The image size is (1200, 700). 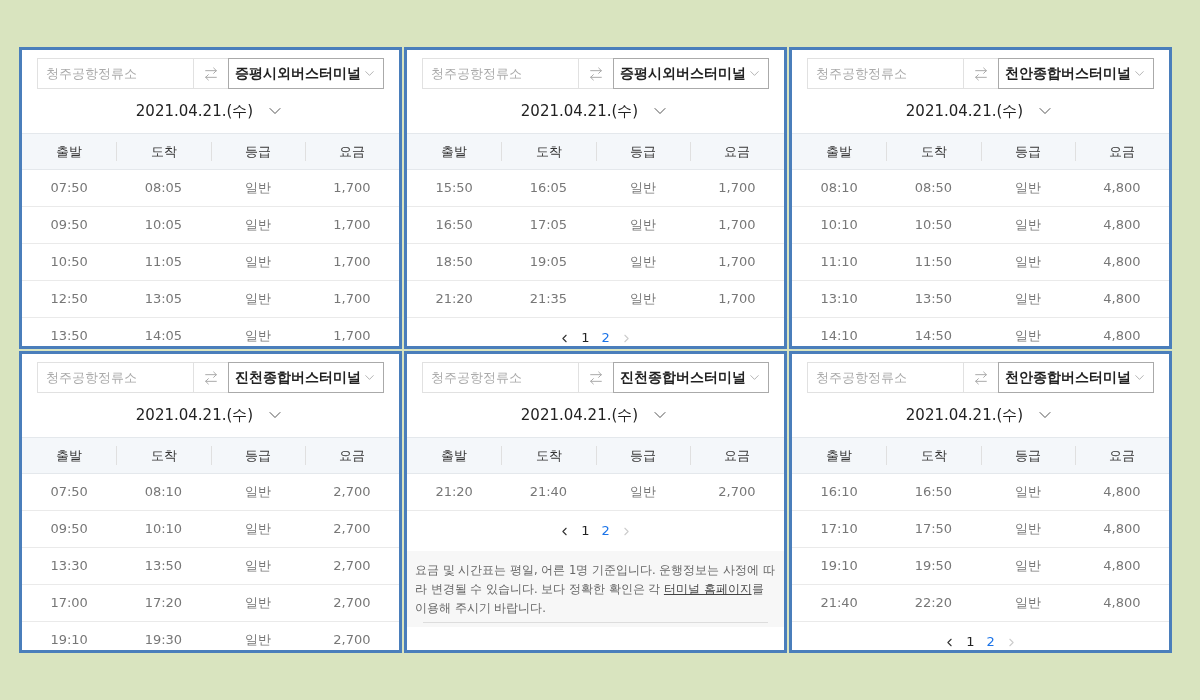 What do you see at coordinates (163, 262) in the screenshot?
I see `table-cell-text: 11:05` at bounding box center [163, 262].